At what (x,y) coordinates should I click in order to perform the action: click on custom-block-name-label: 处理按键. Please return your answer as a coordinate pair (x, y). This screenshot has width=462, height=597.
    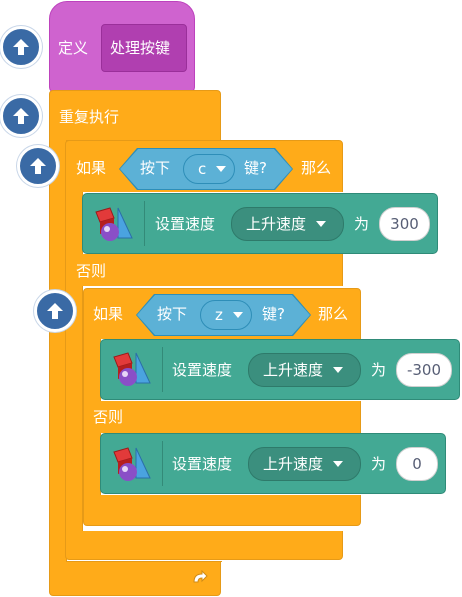
    Looking at the image, I should click on (140, 48).